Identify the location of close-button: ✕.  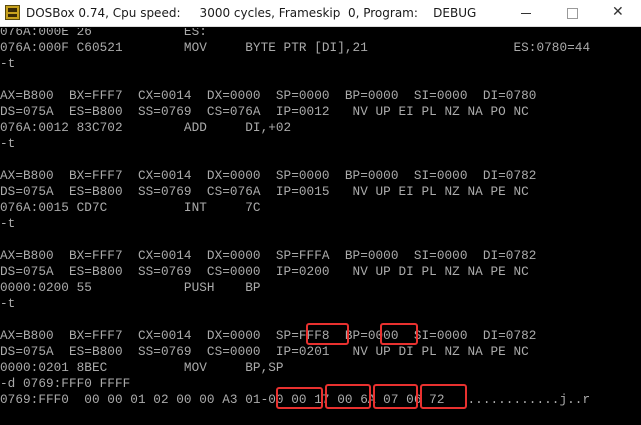
(618, 13).